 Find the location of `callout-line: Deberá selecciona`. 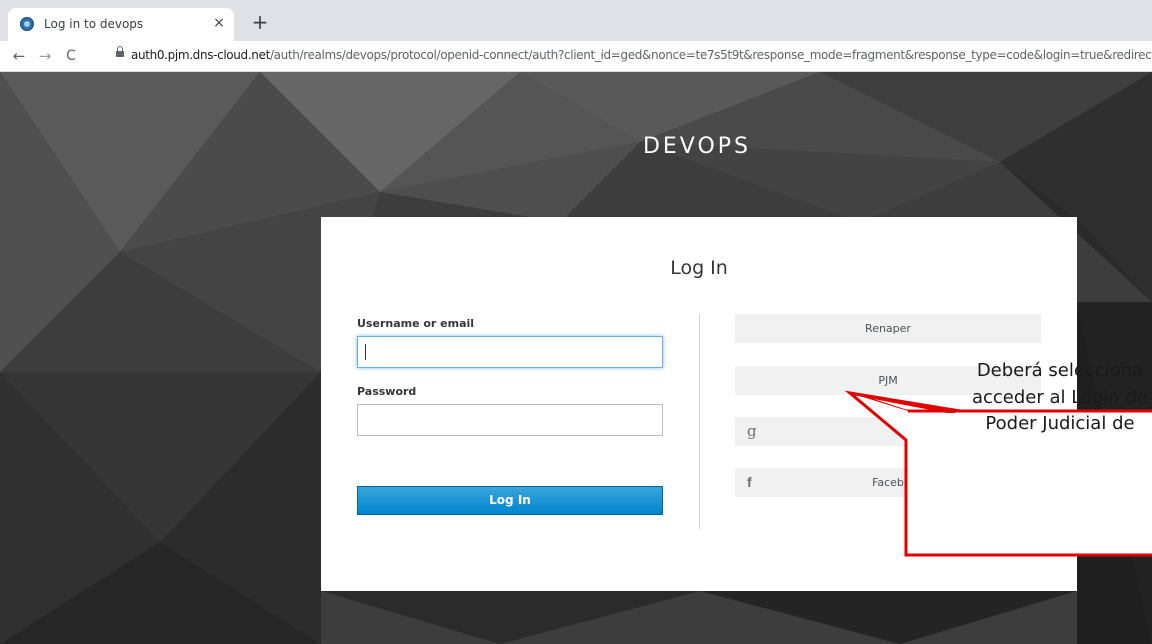

callout-line: Deberá selecciona is located at coordinates (1060, 370).